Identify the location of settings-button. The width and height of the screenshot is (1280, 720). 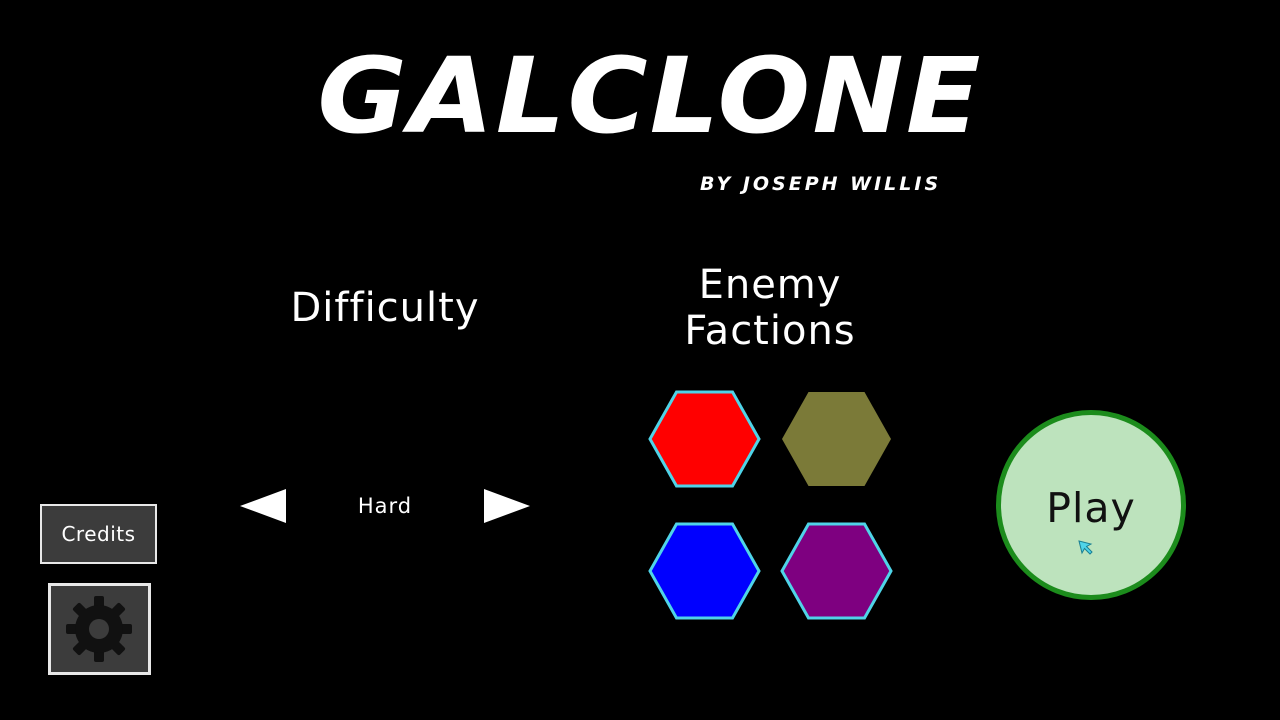
(99, 629).